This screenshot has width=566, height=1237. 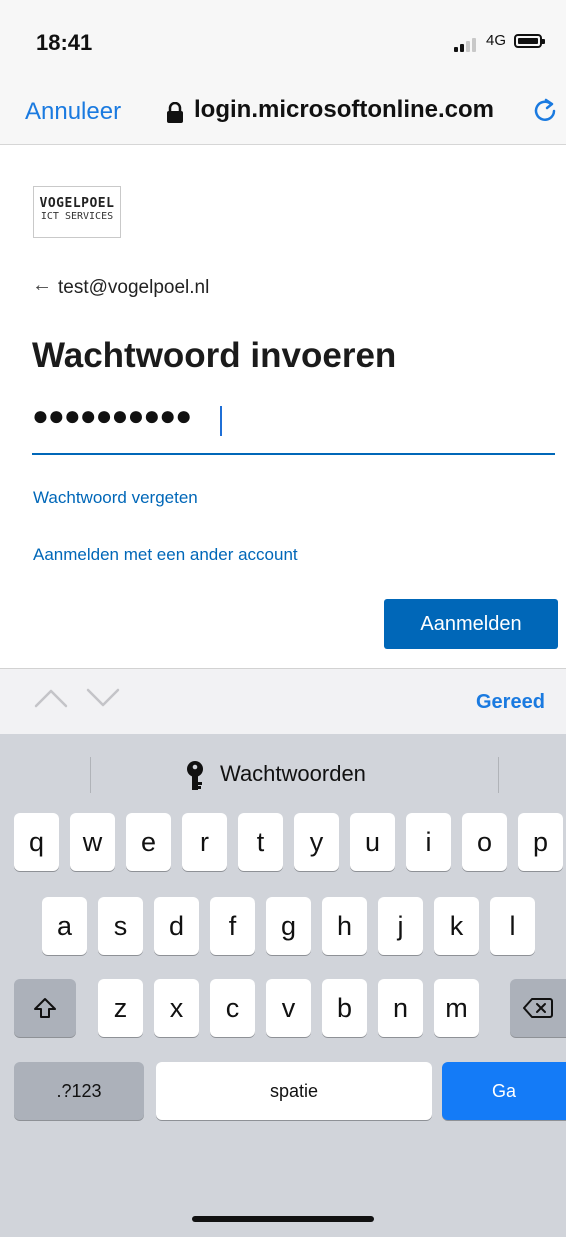 I want to click on key-n: n, so click(x=400, y=1008).